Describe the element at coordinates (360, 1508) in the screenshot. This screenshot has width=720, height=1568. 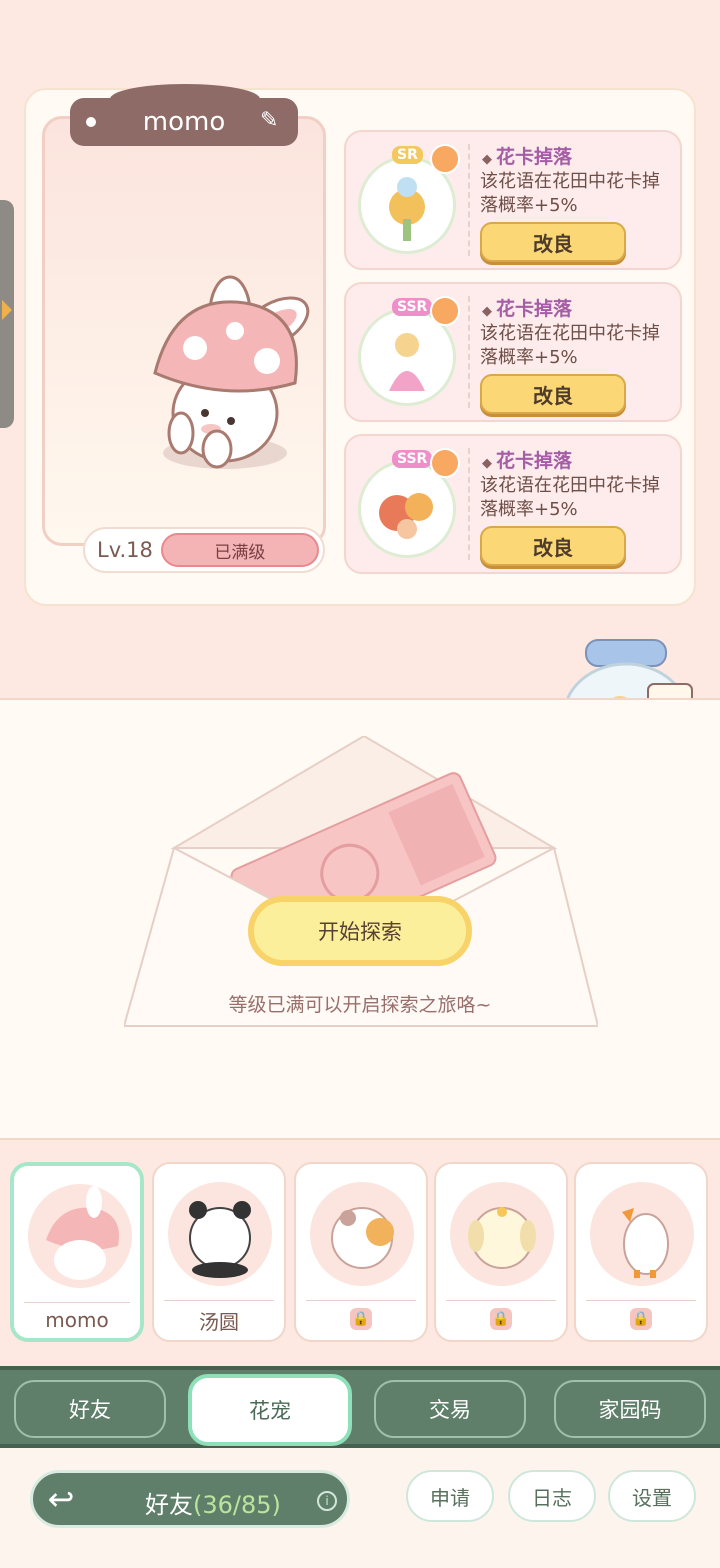
I see `bottom-bar: ↩ 好友(36/85) i 申请 日志 设置` at that location.